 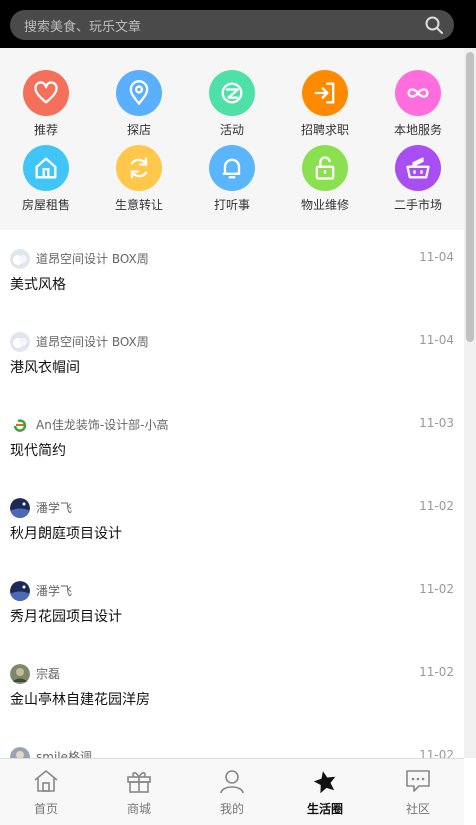 What do you see at coordinates (324, 130) in the screenshot?
I see `grid-item-label: 招聘求职` at bounding box center [324, 130].